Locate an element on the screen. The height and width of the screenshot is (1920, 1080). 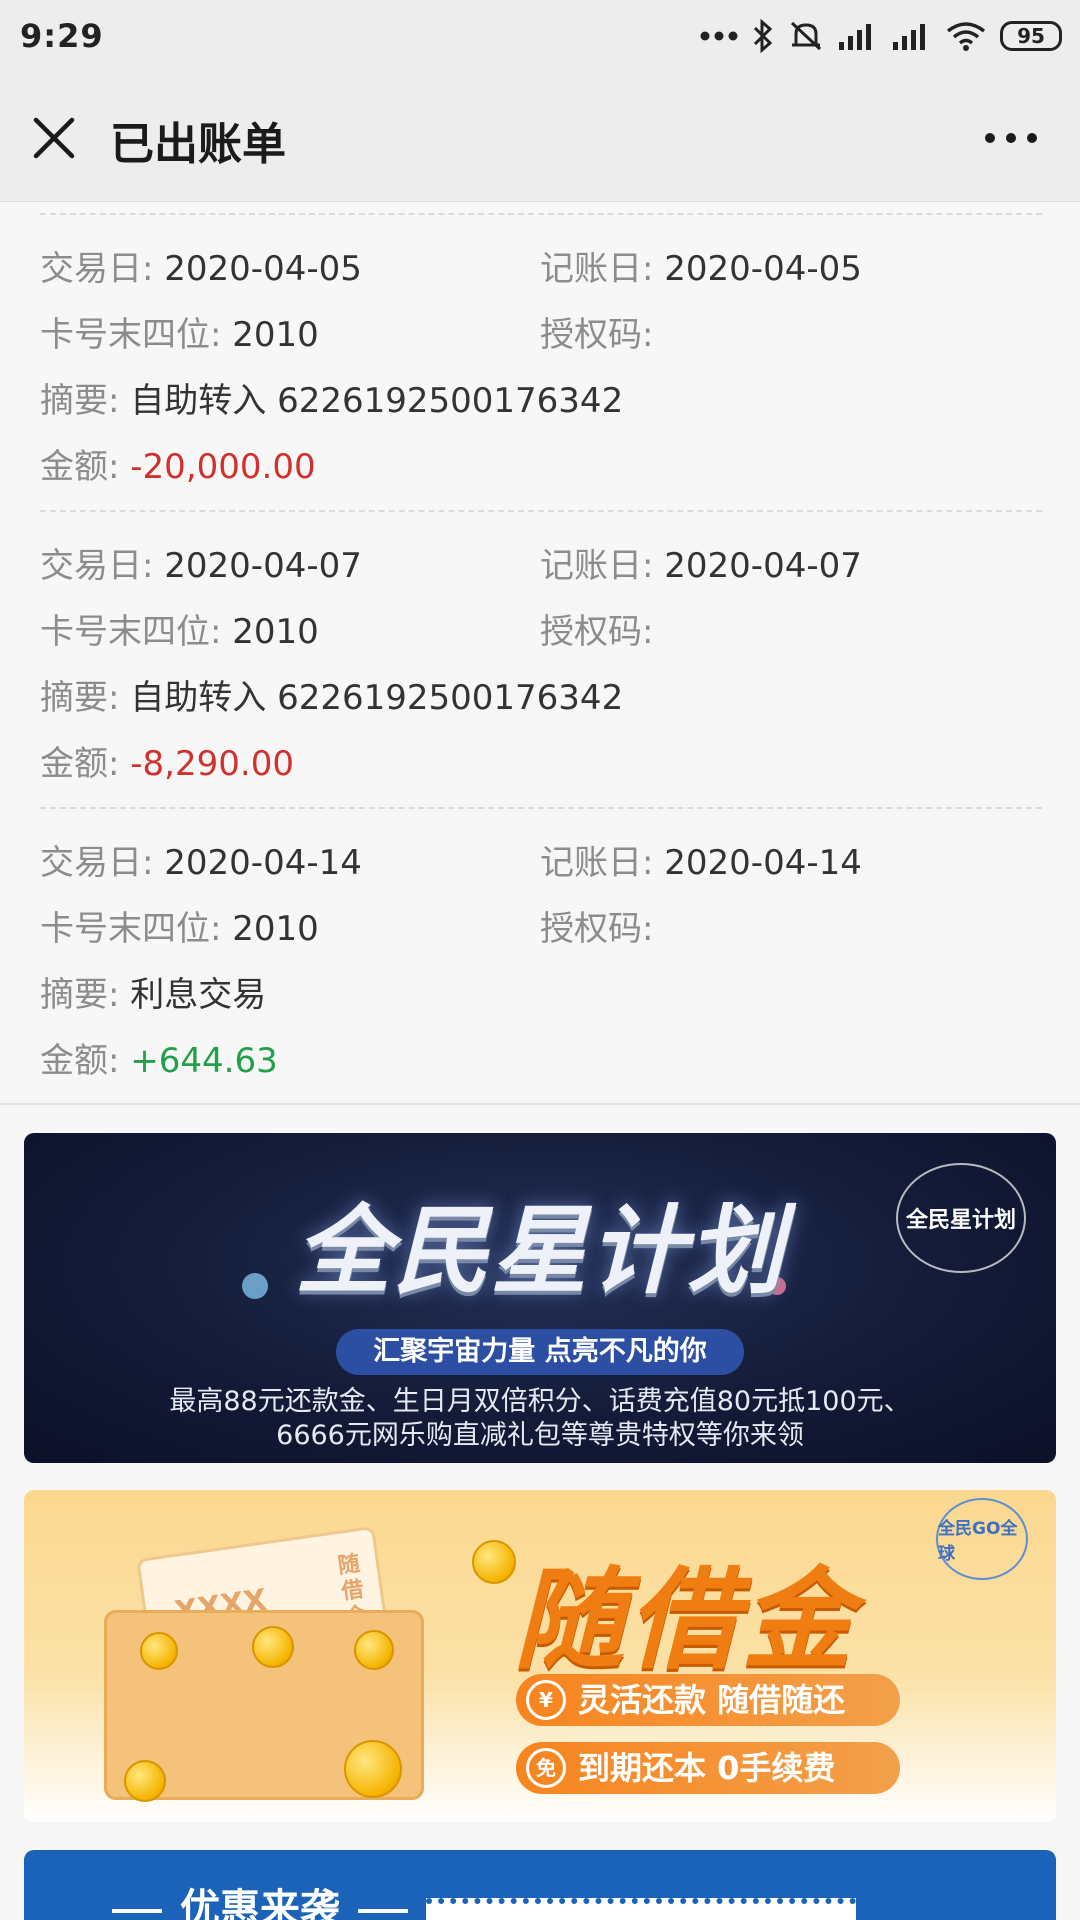
trade-date-row: 交易日: 2020-04-14 is located at coordinates (201, 863).